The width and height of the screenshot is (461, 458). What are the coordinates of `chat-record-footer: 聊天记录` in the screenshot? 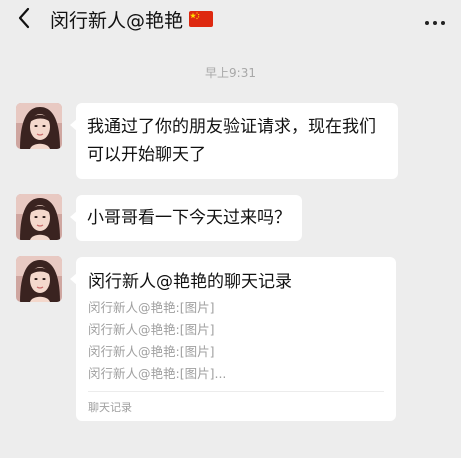 It's located at (110, 407).